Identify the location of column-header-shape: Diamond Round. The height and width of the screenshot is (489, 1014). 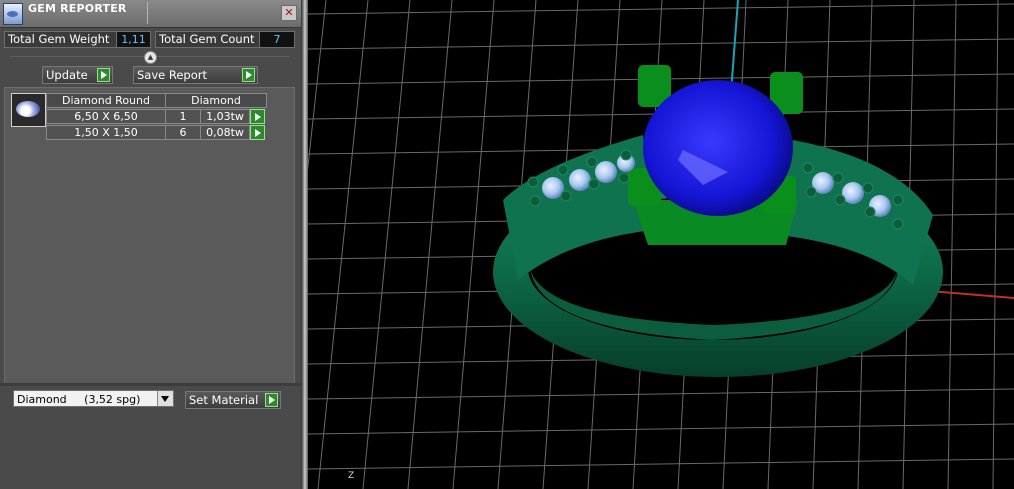
(106, 100).